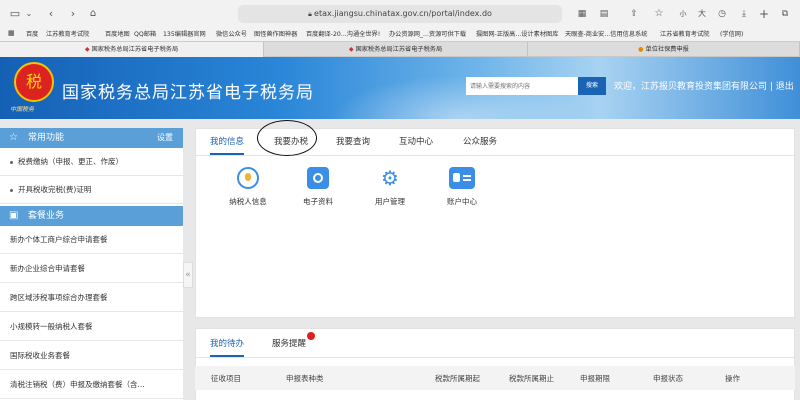 The width and height of the screenshot is (800, 400). I want to click on bookmark-item: 微信公众号, so click(231, 33).